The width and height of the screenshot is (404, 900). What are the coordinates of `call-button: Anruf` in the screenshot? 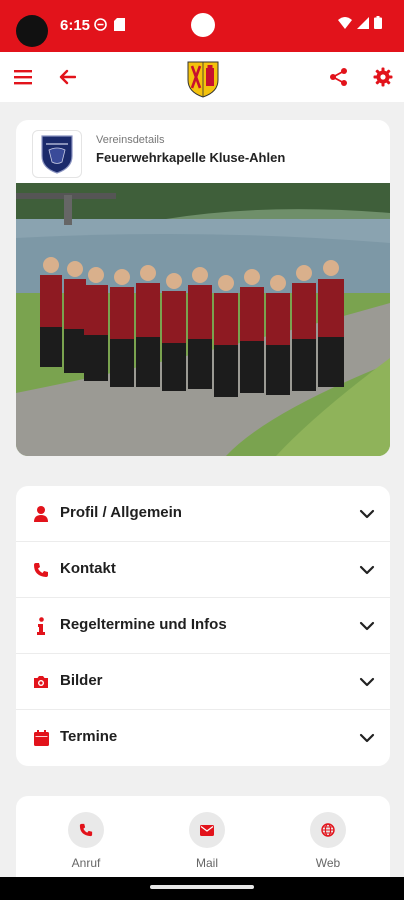 It's located at (86, 841).